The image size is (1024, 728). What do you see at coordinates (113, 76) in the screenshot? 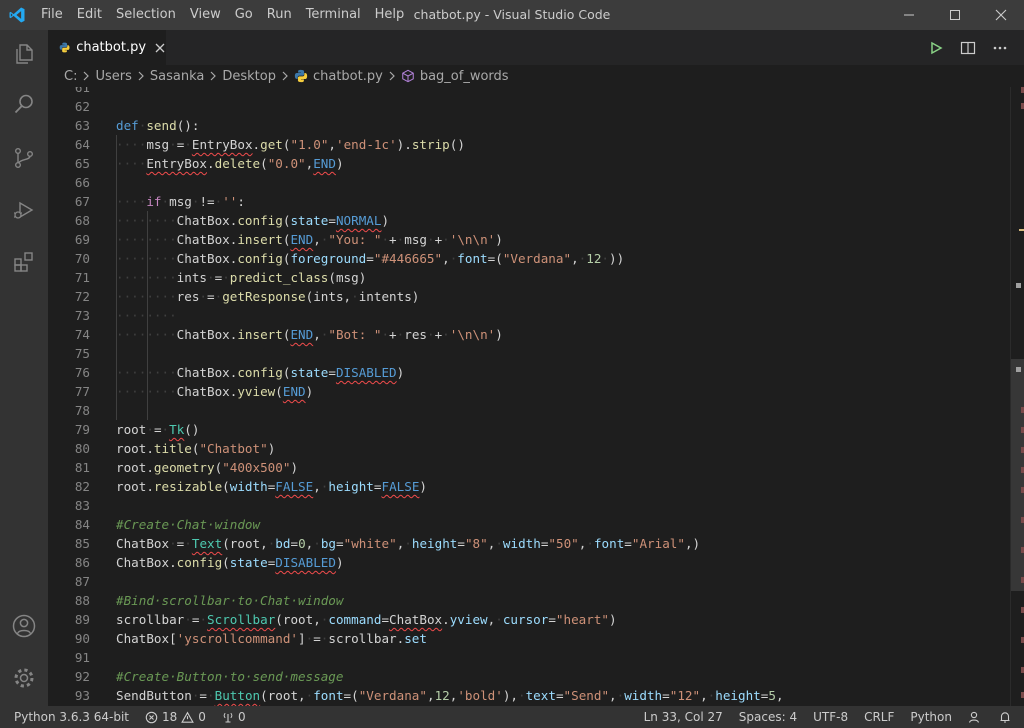
I see `breadcrumb-users: Users` at bounding box center [113, 76].